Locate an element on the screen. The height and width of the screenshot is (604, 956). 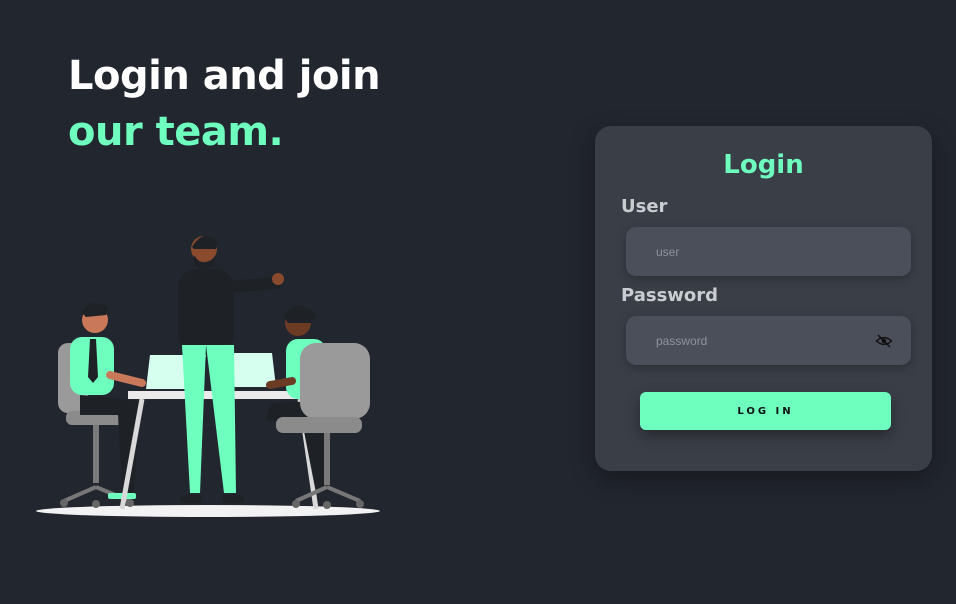
user-input-wrapper is located at coordinates (768, 251).